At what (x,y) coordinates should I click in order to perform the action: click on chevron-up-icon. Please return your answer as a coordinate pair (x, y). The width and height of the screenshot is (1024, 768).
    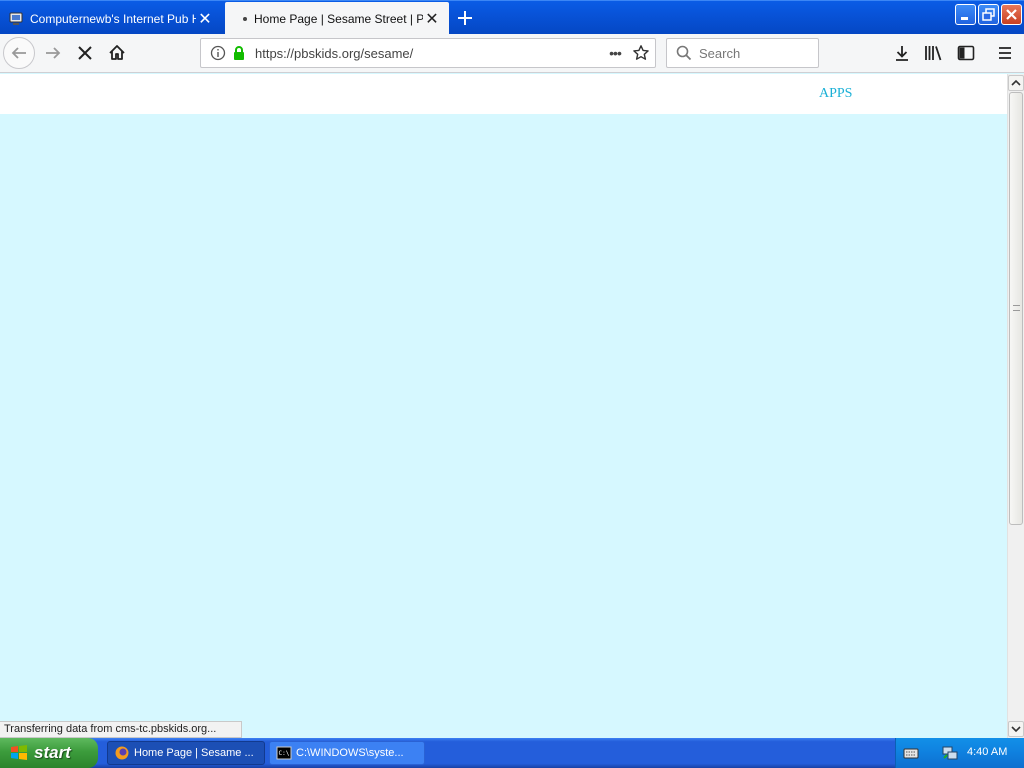
    Looking at the image, I should click on (1016, 82).